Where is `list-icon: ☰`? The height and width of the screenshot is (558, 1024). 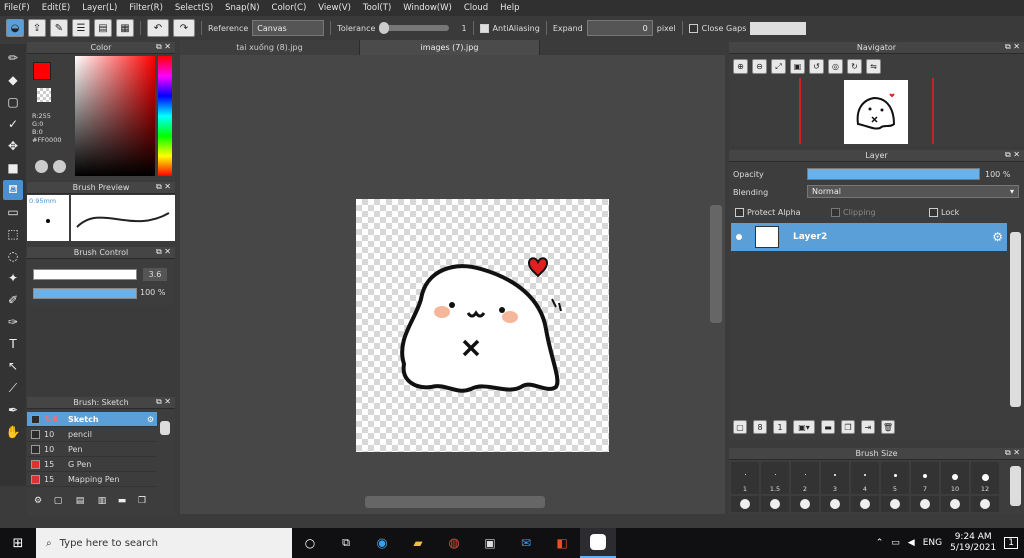 list-icon: ☰ is located at coordinates (81, 28).